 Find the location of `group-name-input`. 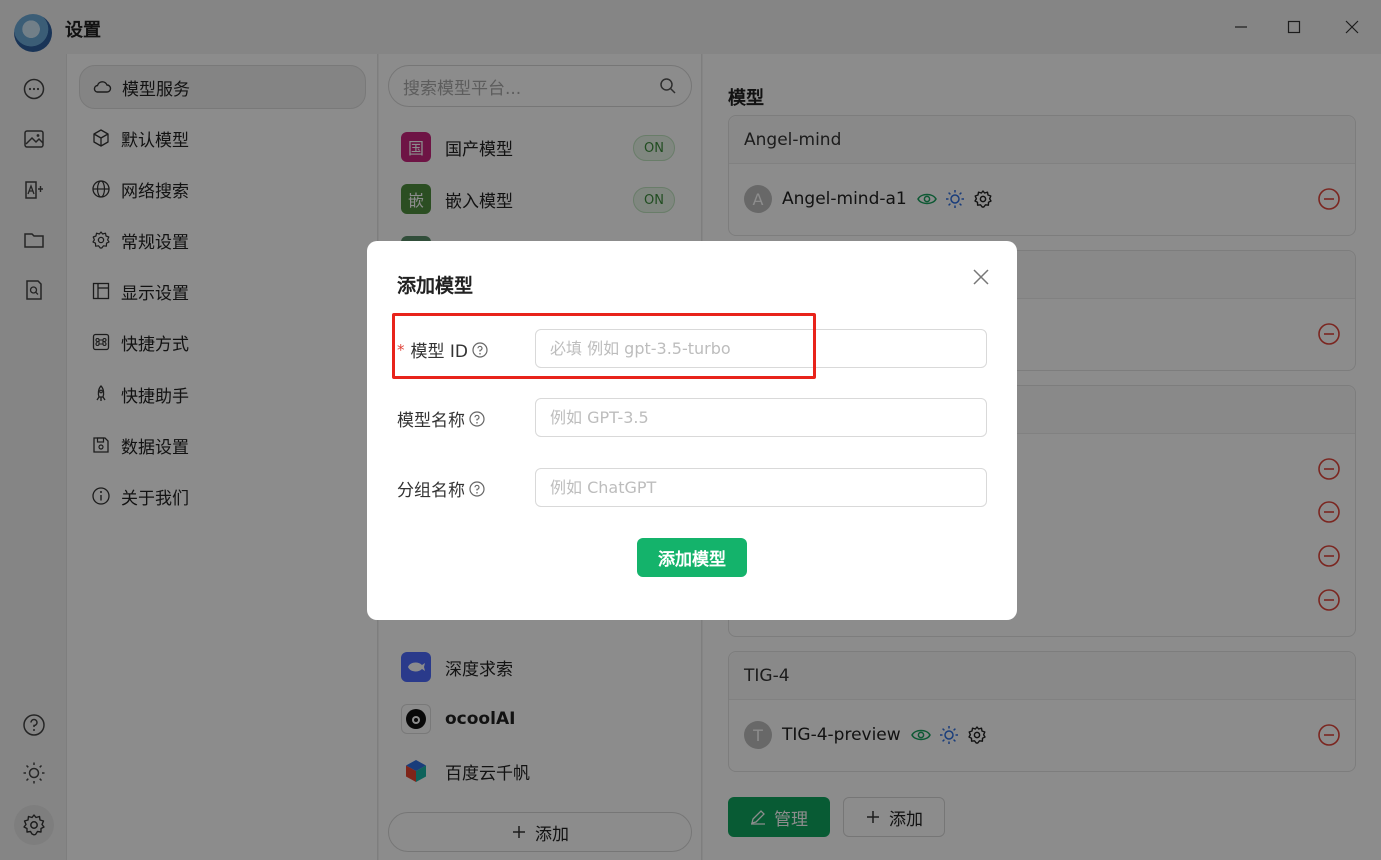

group-name-input is located at coordinates (761, 487).